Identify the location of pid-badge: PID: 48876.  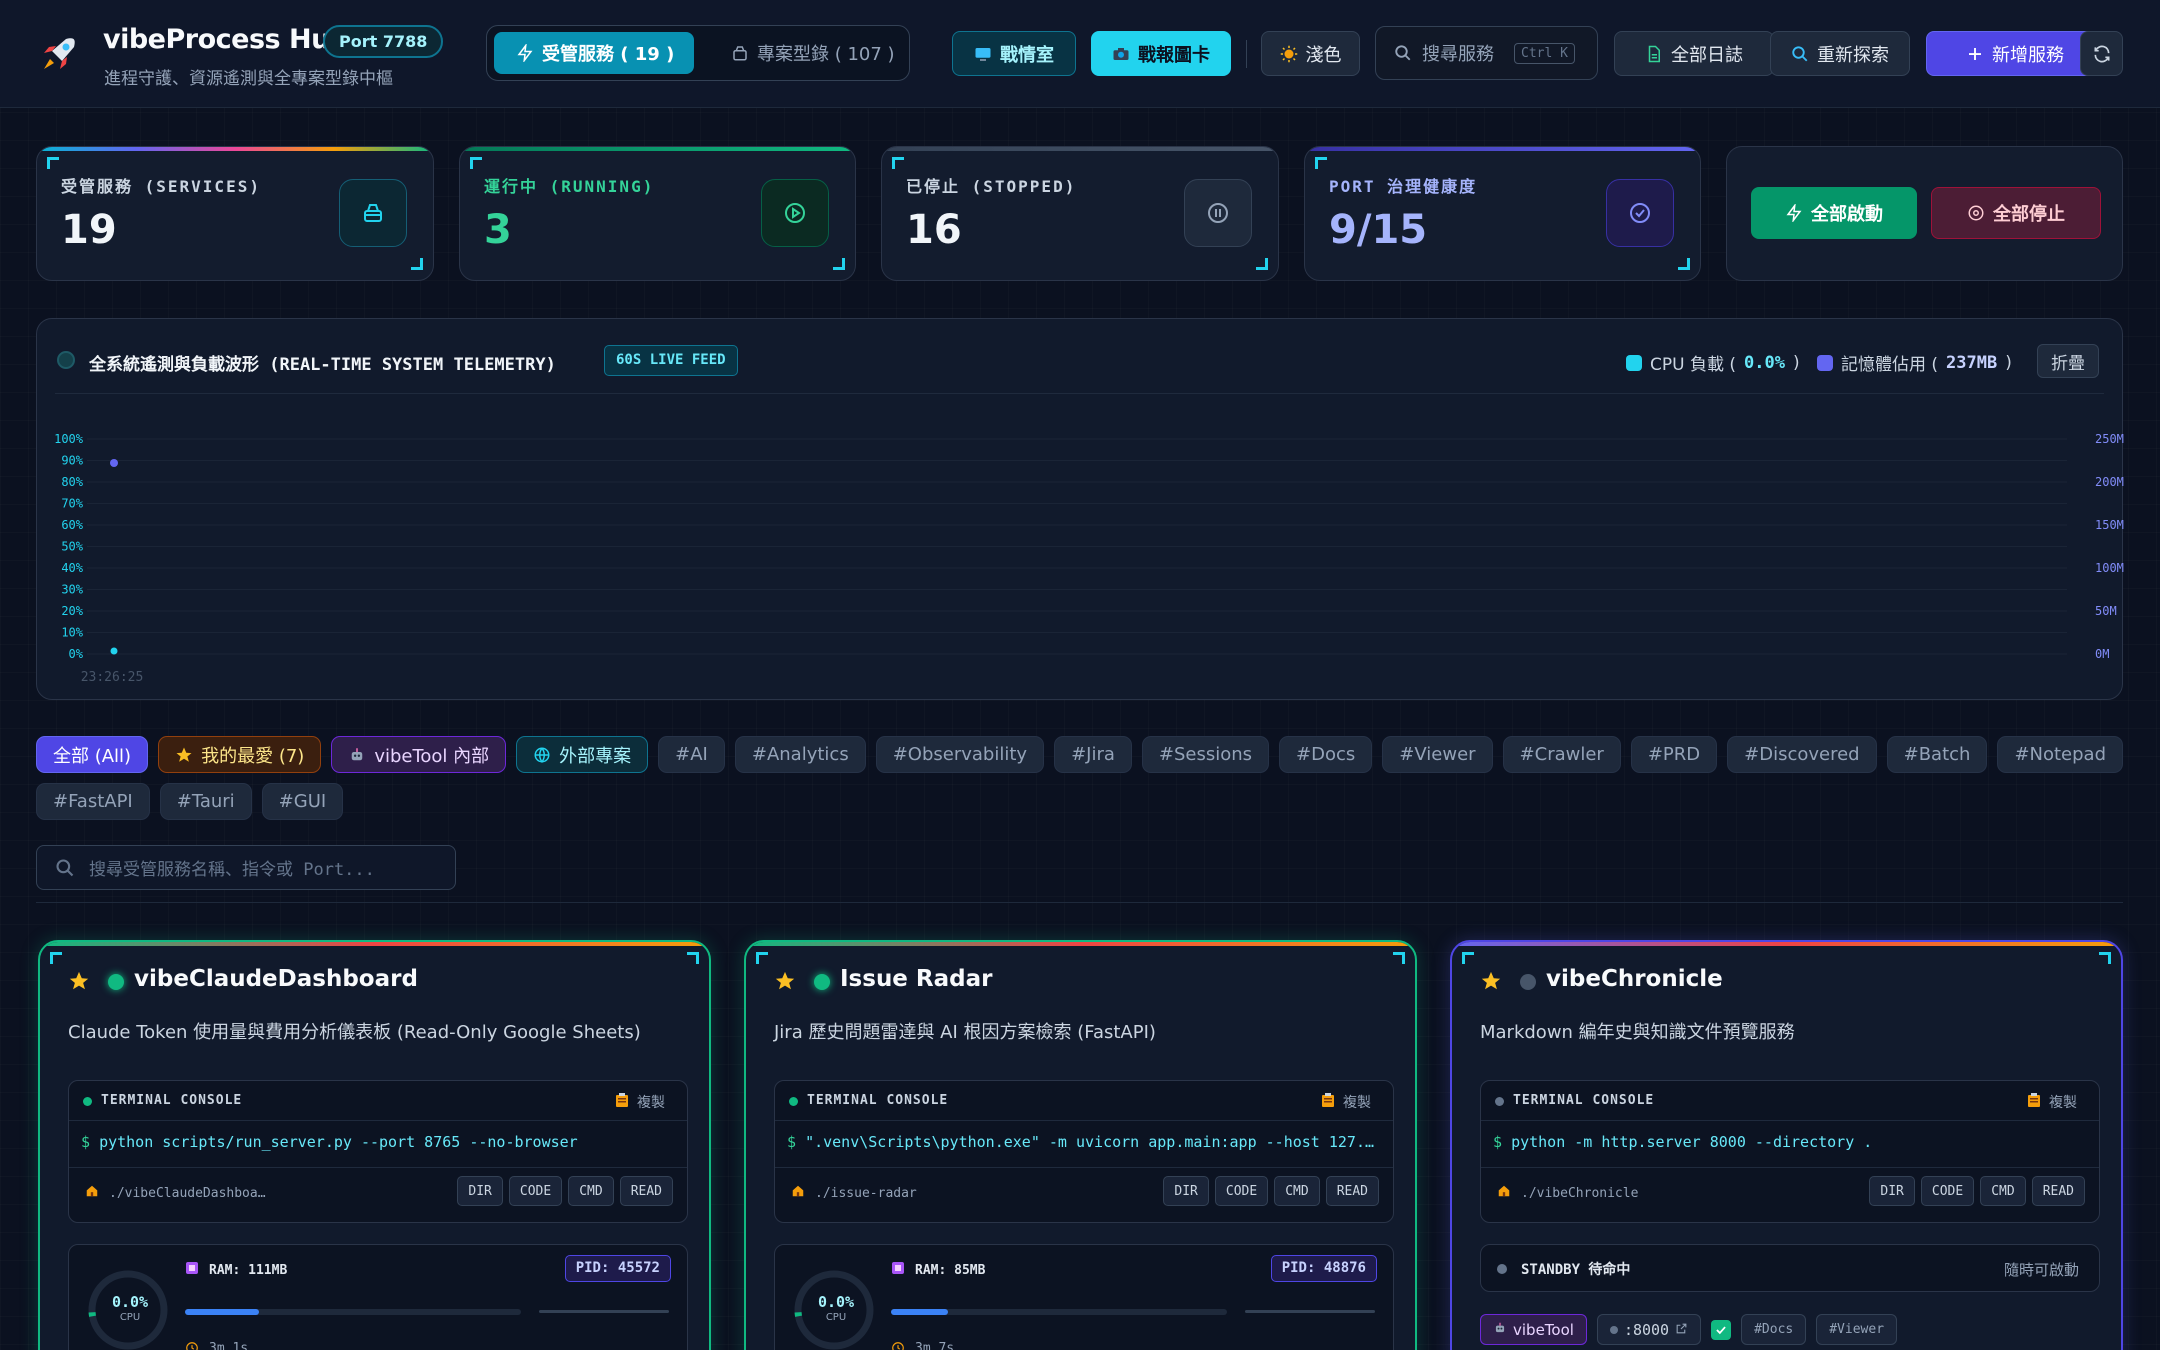
(1323, 1268).